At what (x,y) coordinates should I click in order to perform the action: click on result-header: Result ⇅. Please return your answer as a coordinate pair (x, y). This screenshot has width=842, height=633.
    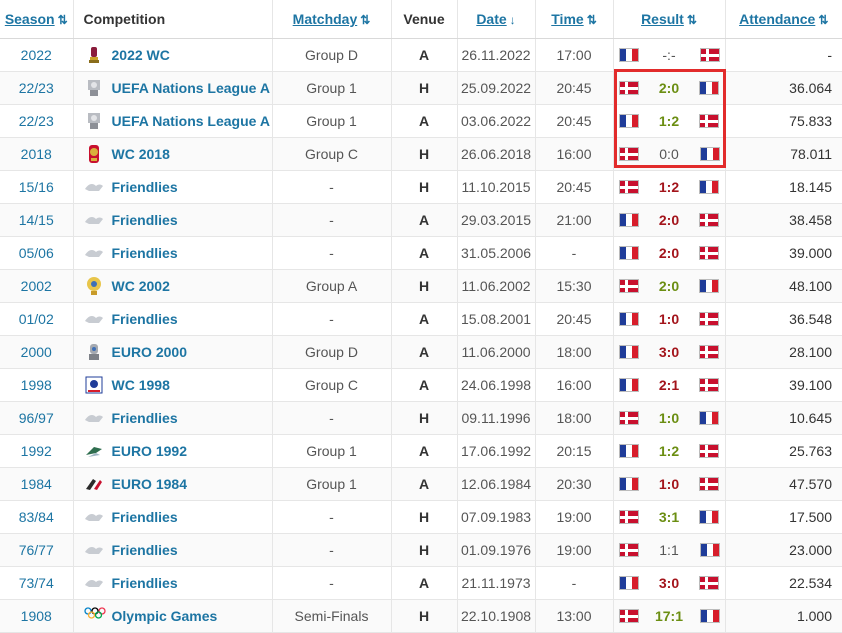
    Looking at the image, I should click on (669, 19).